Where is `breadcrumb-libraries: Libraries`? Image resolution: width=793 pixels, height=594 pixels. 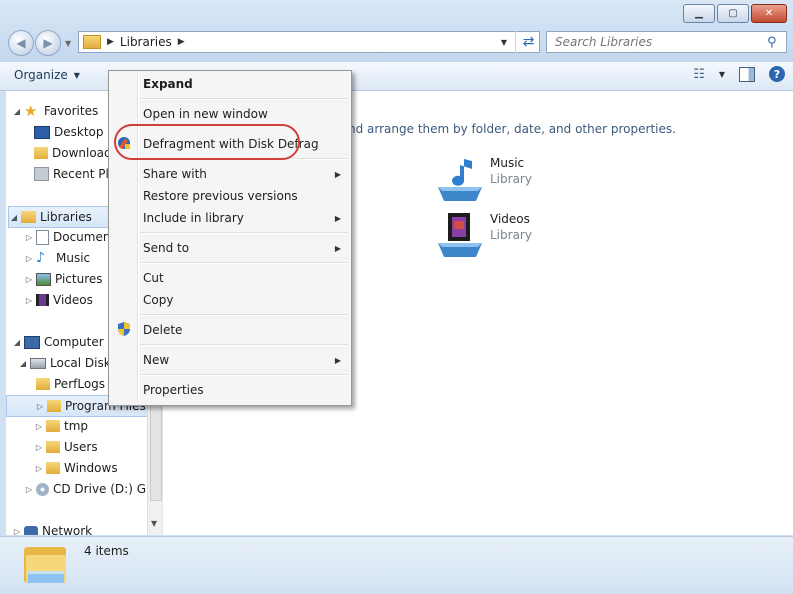 breadcrumb-libraries: Libraries is located at coordinates (146, 42).